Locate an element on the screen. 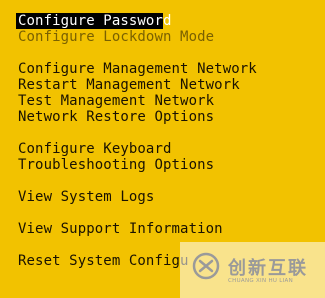 This screenshot has height=298, width=325. watermark-overlay: 创新互联 CHUANG XIN HU LIAN is located at coordinates (252, 270).